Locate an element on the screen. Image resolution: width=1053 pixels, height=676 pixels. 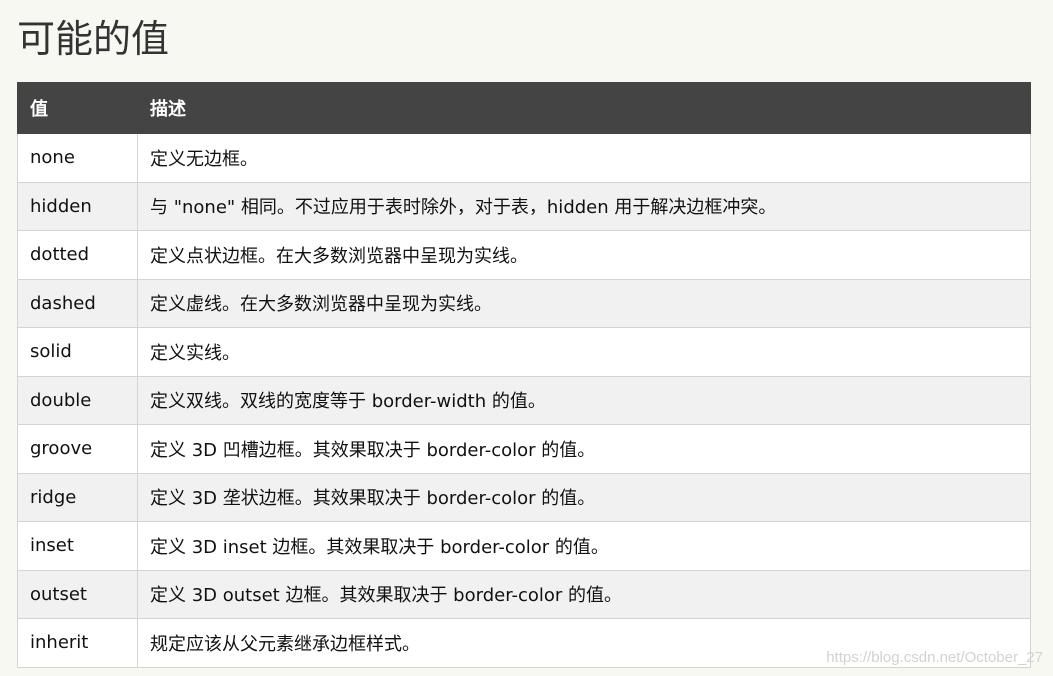
table-header: 值 描述 is located at coordinates (524, 108).